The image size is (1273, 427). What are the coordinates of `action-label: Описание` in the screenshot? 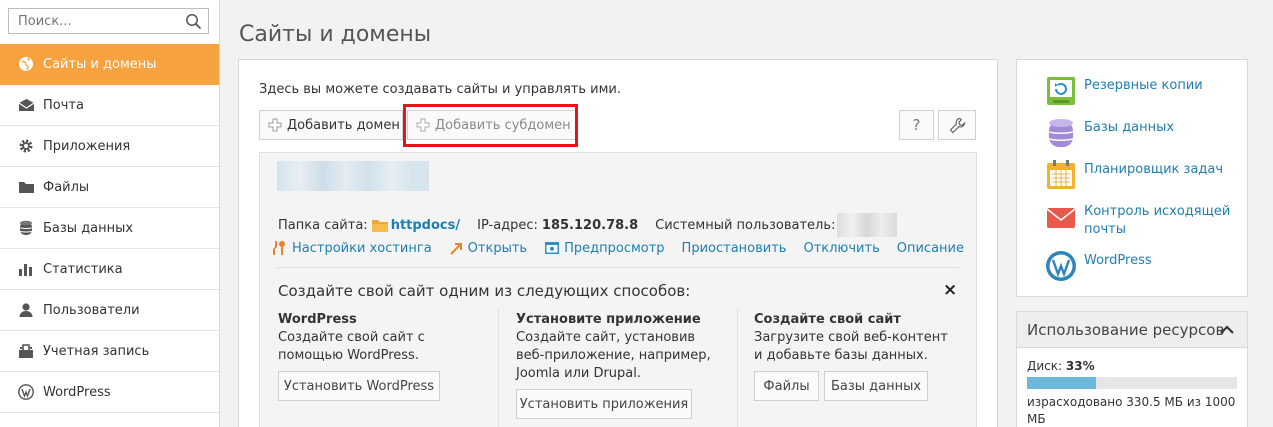 It's located at (930, 248).